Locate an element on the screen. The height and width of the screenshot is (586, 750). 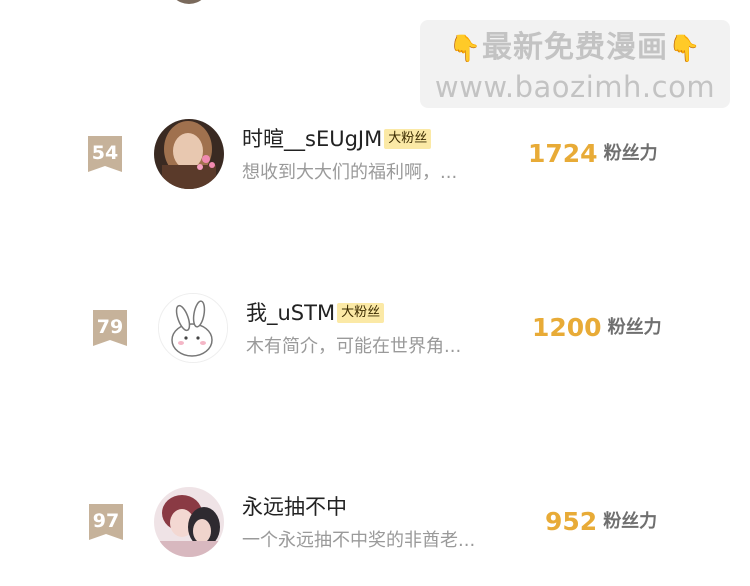
rank-number: 97 is located at coordinates (106, 521).